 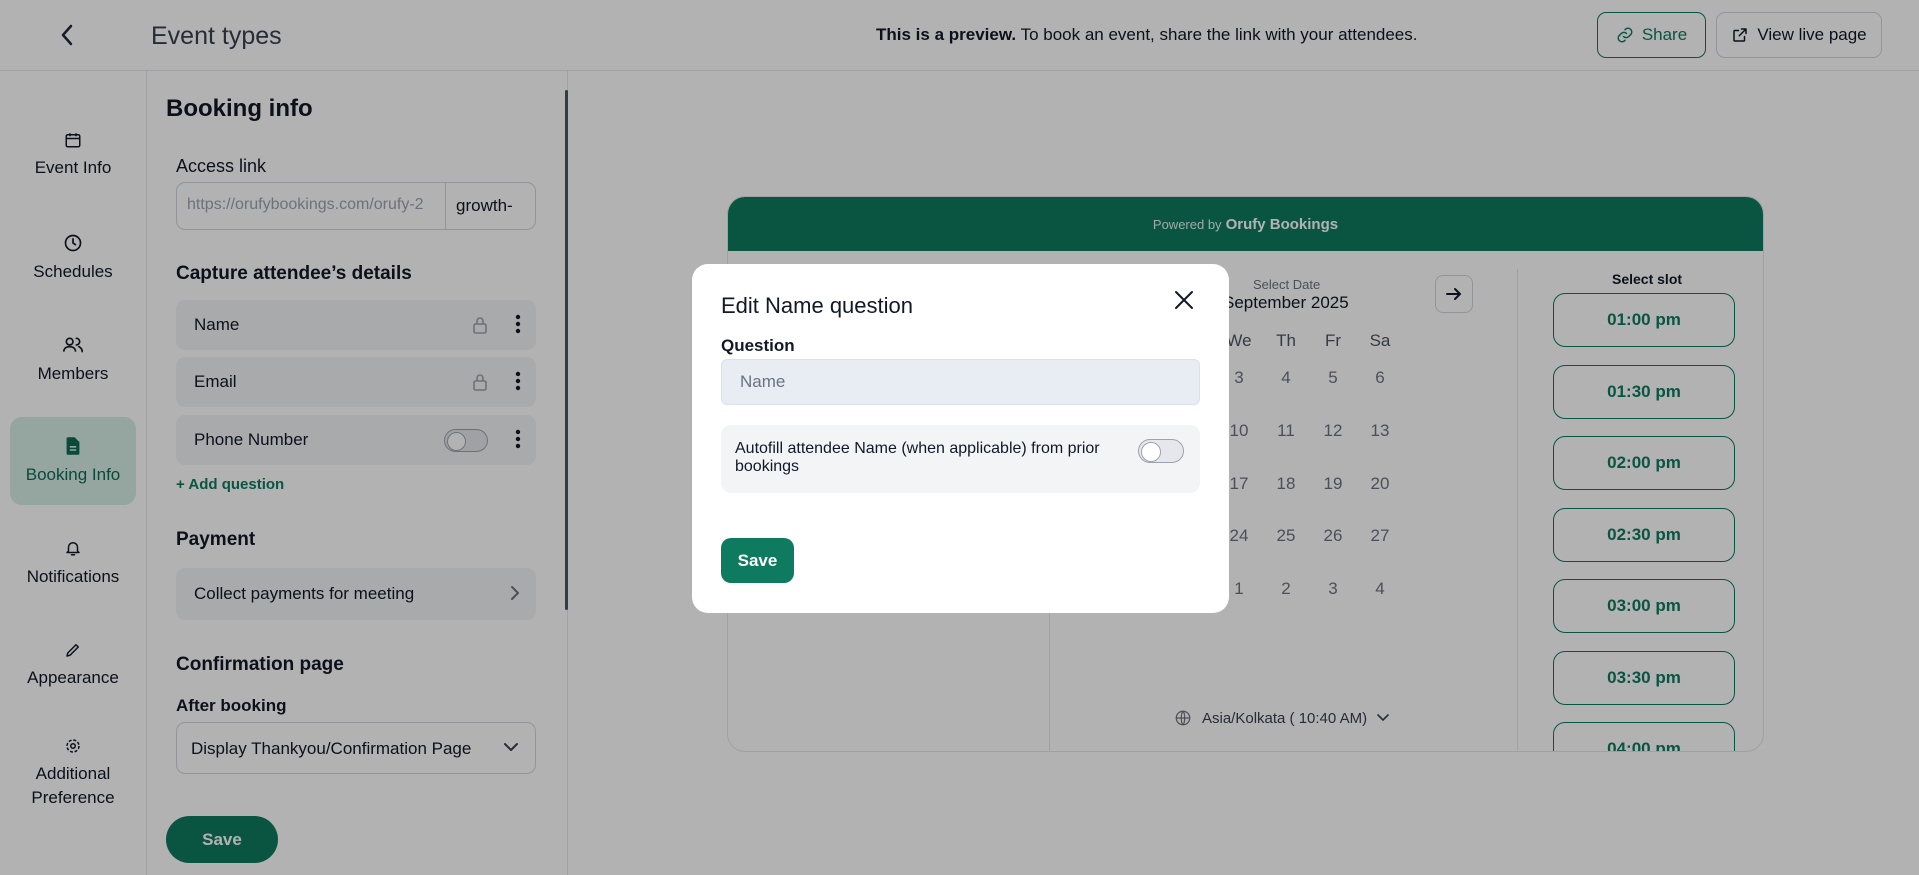 What do you see at coordinates (757, 560) in the screenshot?
I see `modal-save-button: Save` at bounding box center [757, 560].